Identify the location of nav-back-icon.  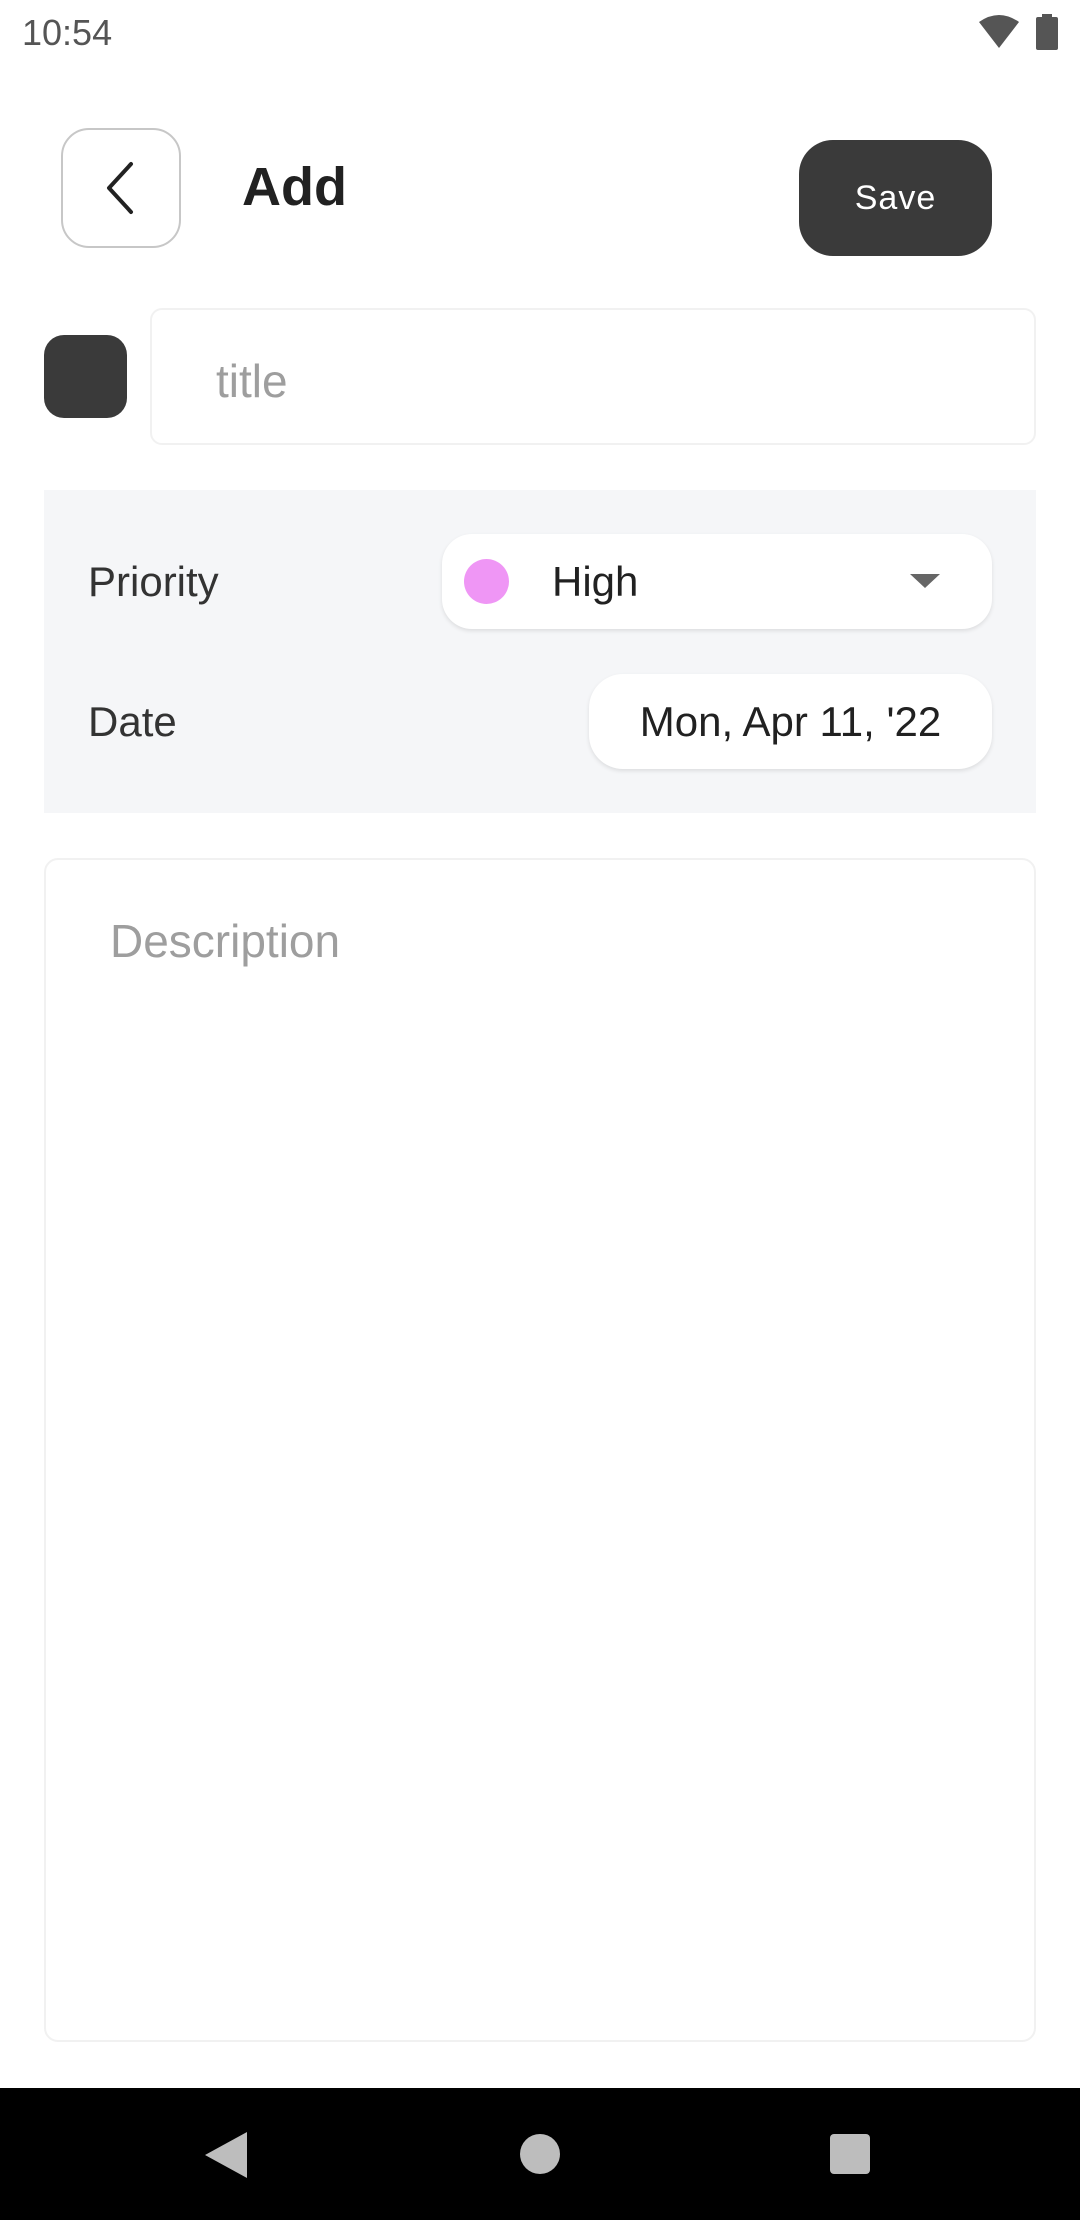
(226, 2155).